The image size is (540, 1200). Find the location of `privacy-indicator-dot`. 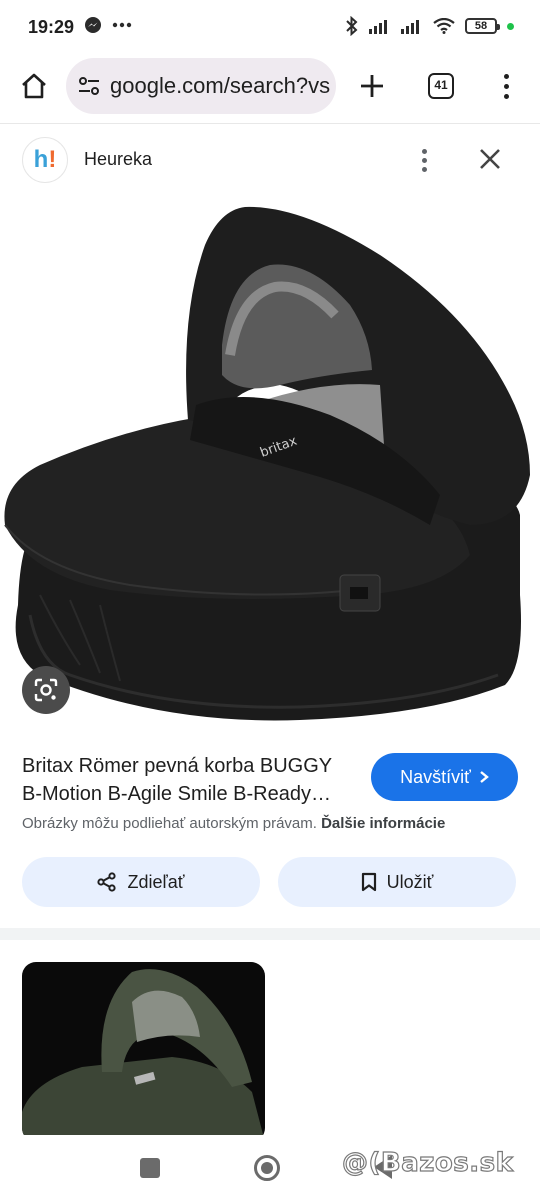

privacy-indicator-dot is located at coordinates (510, 26).